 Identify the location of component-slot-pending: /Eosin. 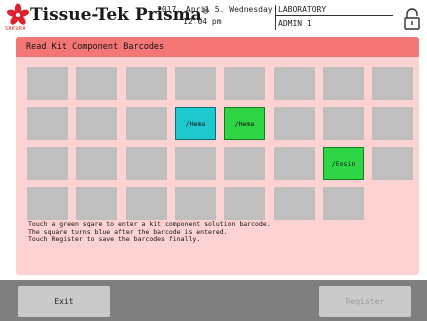
(343, 163).